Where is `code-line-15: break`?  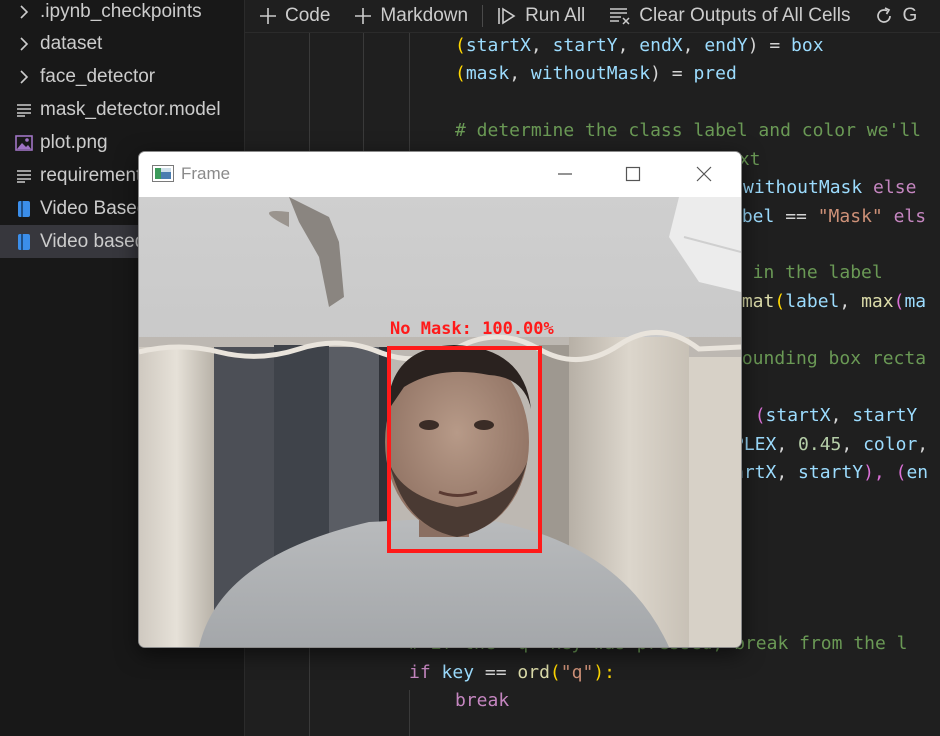
code-line-15: break is located at coordinates (482, 700).